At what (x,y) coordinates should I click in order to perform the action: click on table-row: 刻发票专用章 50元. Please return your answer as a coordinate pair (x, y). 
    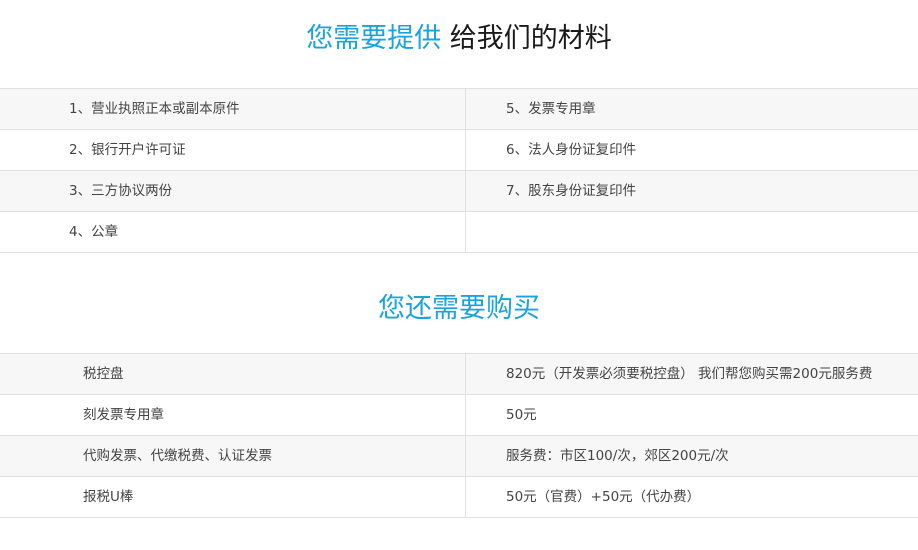
    Looking at the image, I should click on (459, 415).